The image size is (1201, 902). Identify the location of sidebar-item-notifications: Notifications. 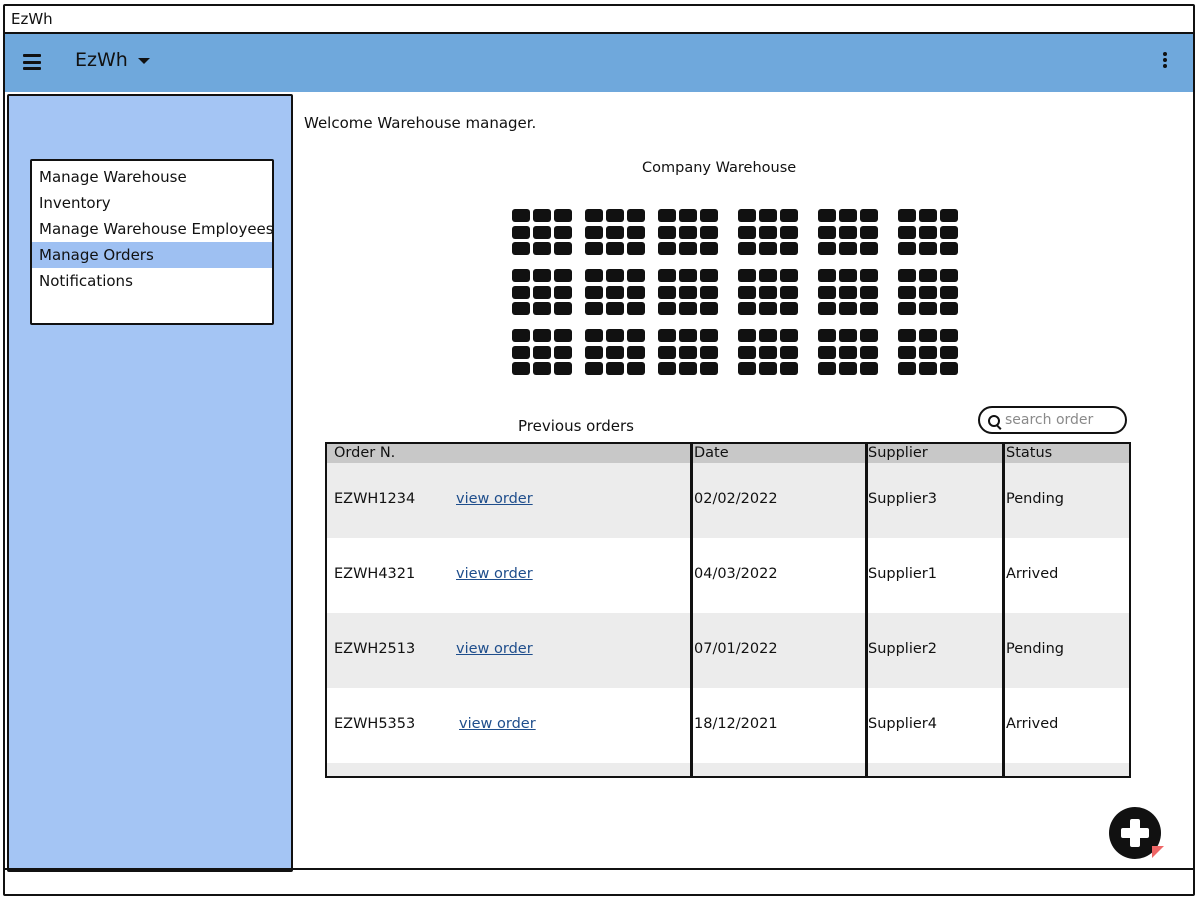
(152, 281).